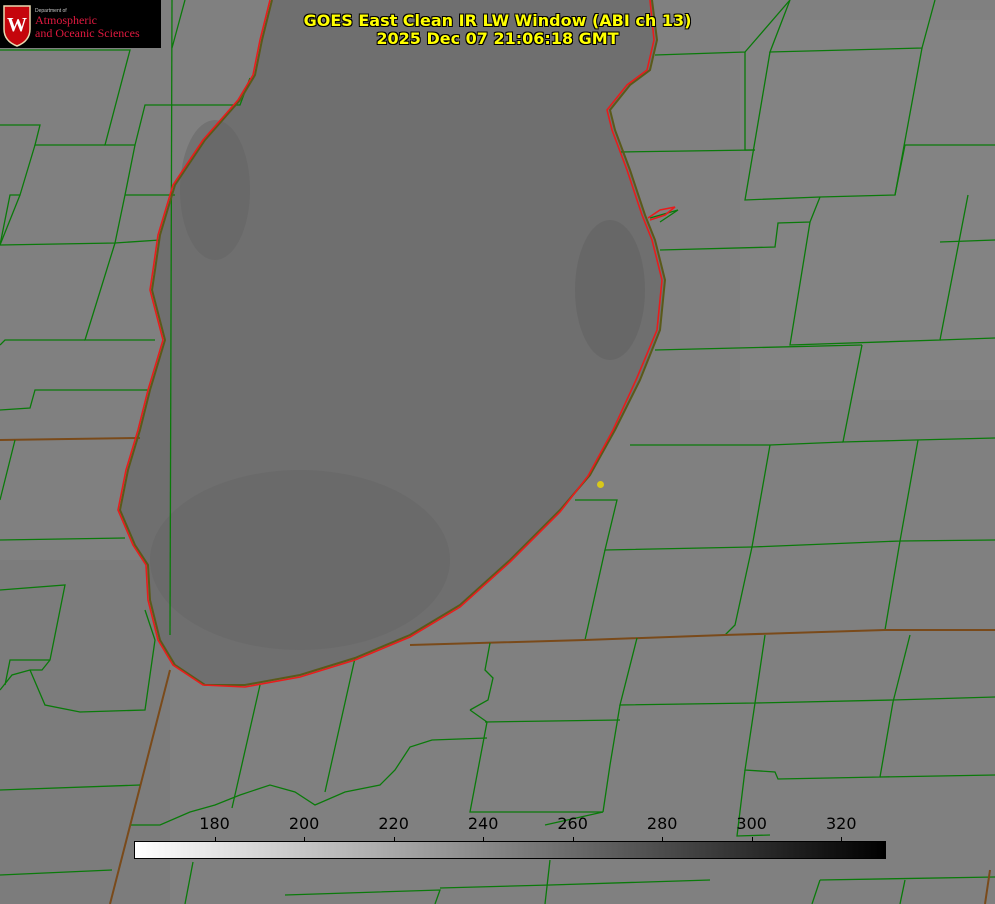 This screenshot has width=995, height=904. Describe the element at coordinates (600, 484) in the screenshot. I see `location-marker` at that location.